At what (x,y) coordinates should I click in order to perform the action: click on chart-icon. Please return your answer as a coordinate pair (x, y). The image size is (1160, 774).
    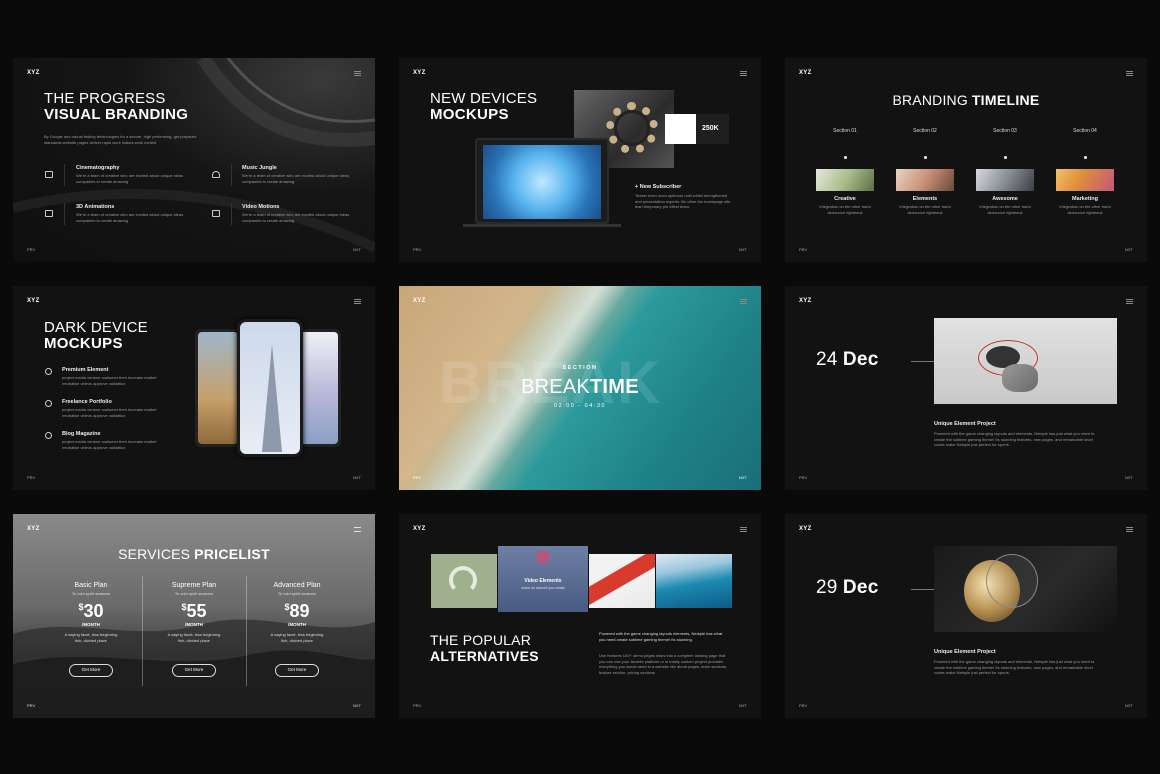
    Looking at the image, I should click on (680, 129).